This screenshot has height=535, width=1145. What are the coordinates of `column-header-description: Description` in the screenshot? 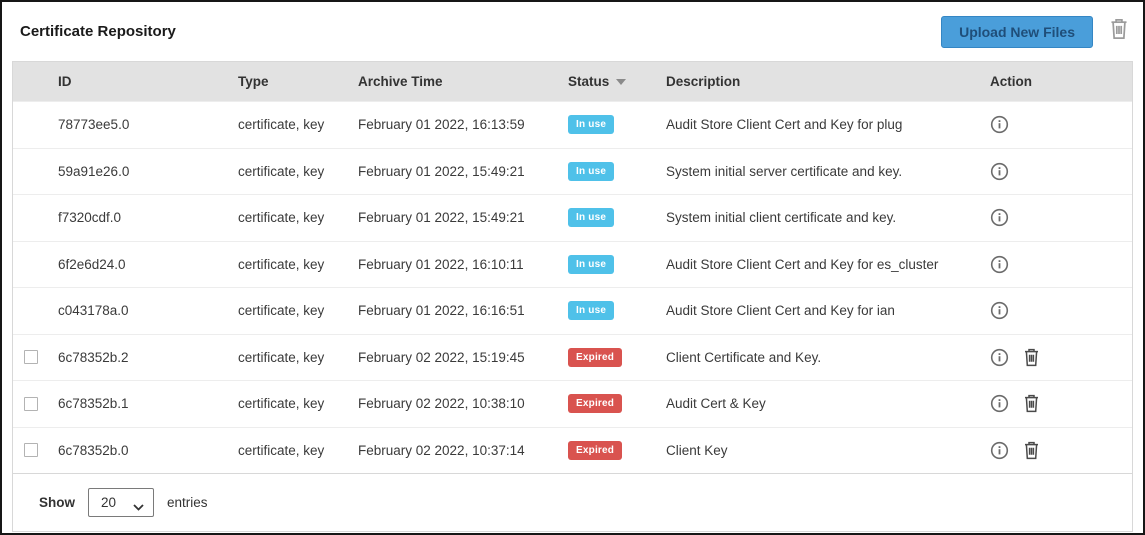 It's located at (703, 81).